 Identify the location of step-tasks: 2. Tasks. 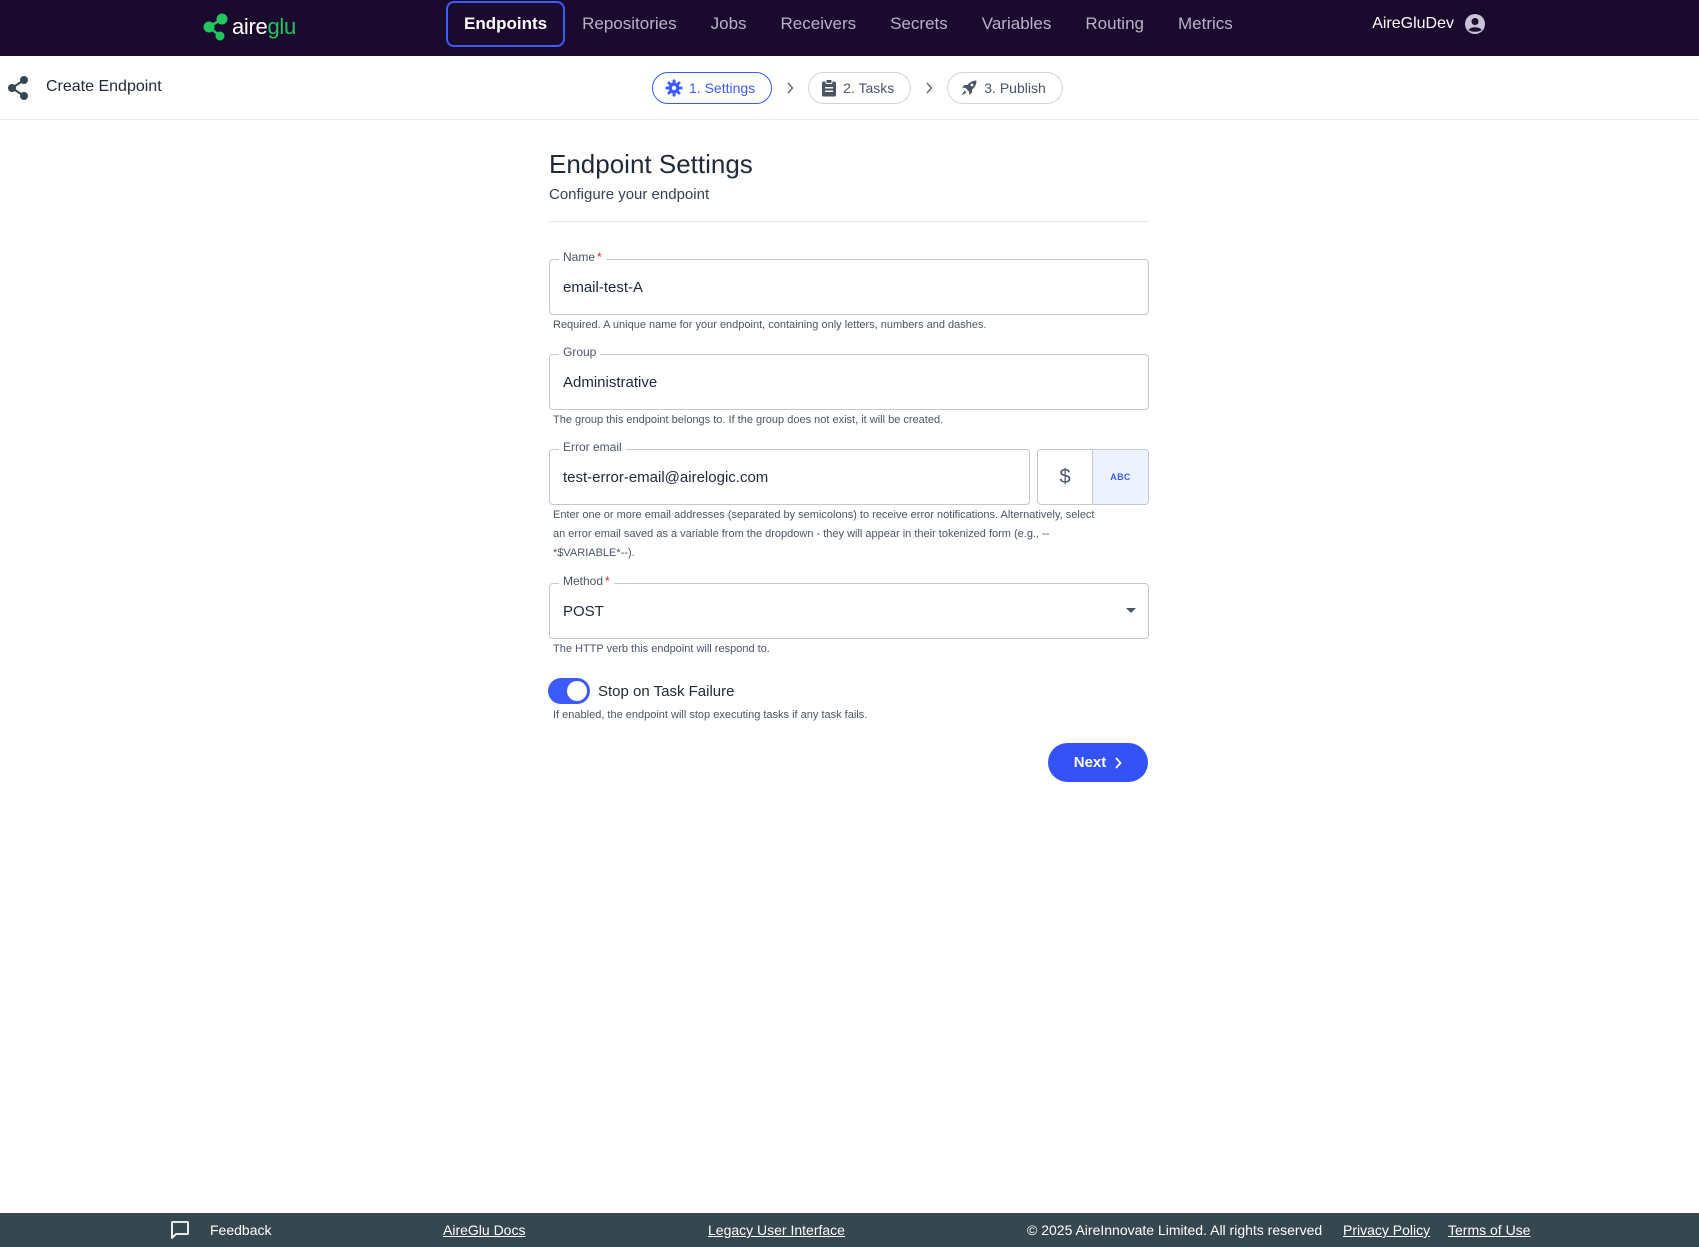
(860, 88).